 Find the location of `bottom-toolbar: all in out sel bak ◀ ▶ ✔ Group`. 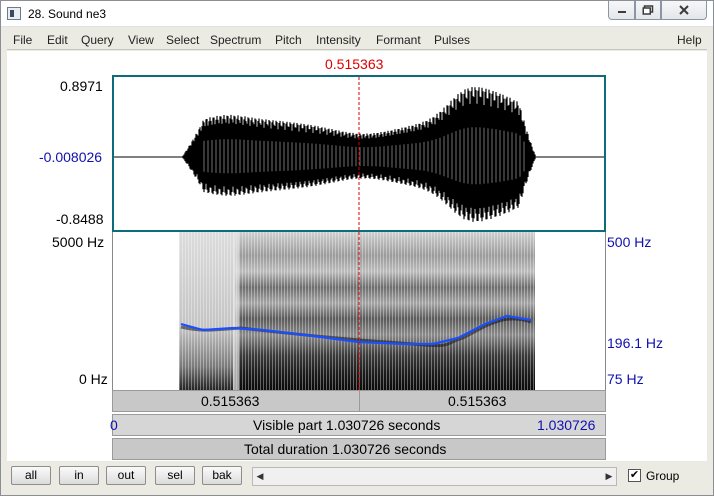

bottom-toolbar: all in out sel bak ◀ ▶ ✔ Group is located at coordinates (357, 478).